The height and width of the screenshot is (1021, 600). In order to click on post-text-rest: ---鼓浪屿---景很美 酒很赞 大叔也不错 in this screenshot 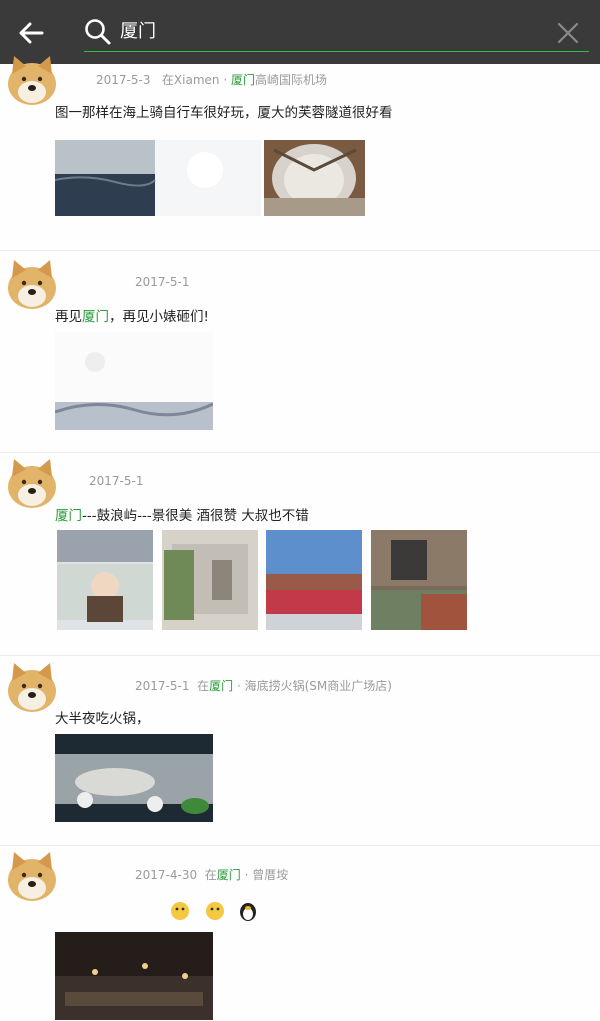, I will do `click(195, 516)`.